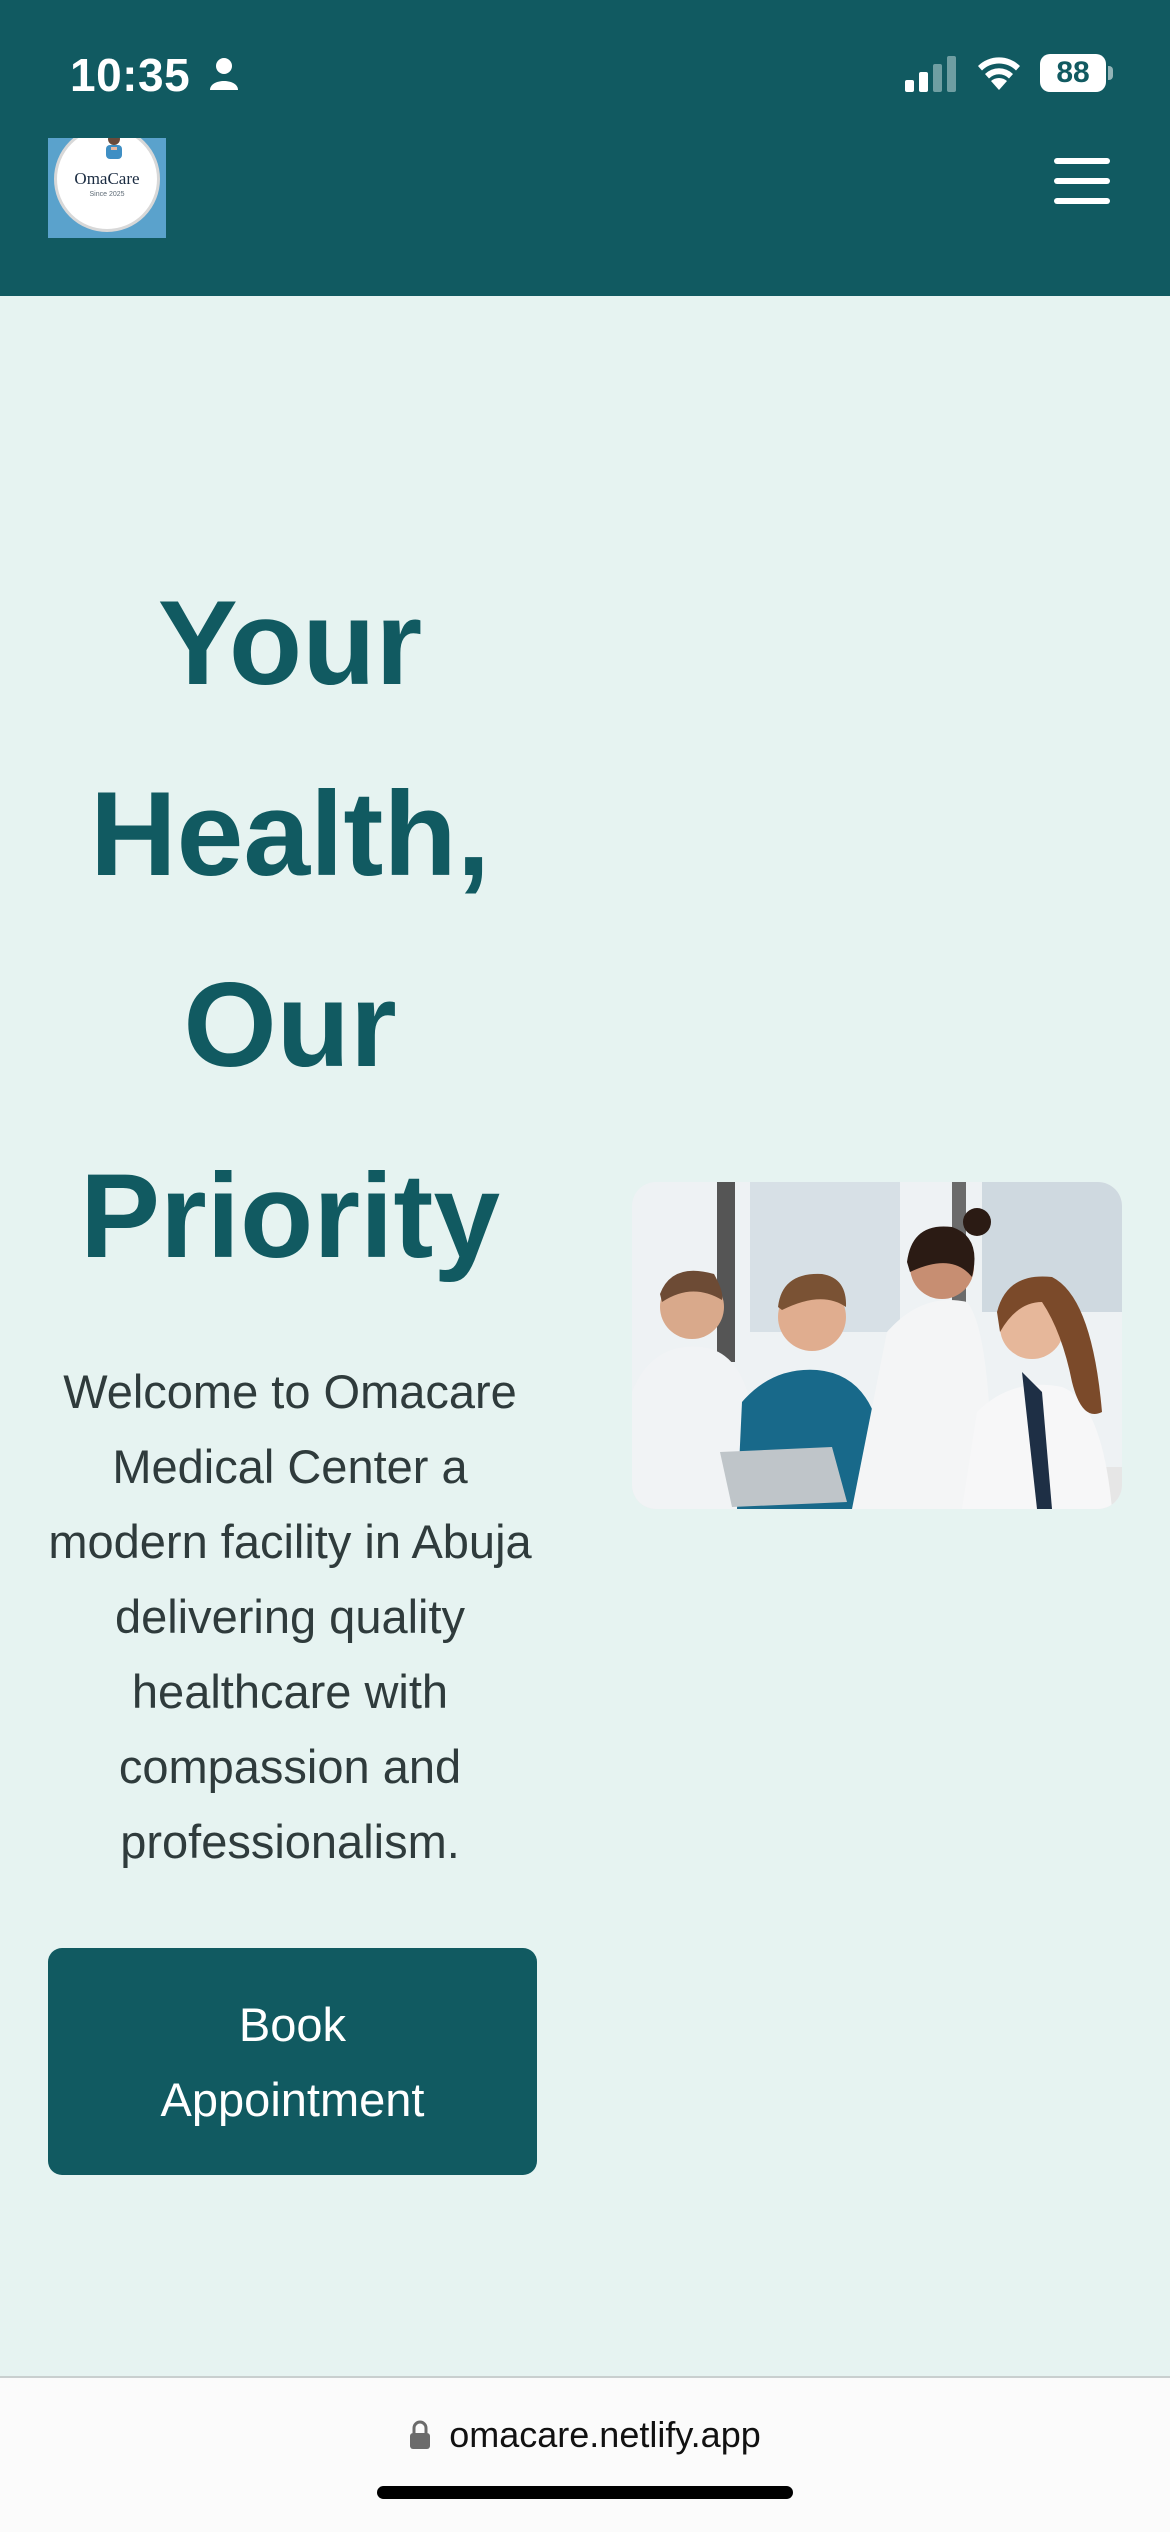 This screenshot has width=1170, height=2532. I want to click on hero-image, so click(877, 1345).